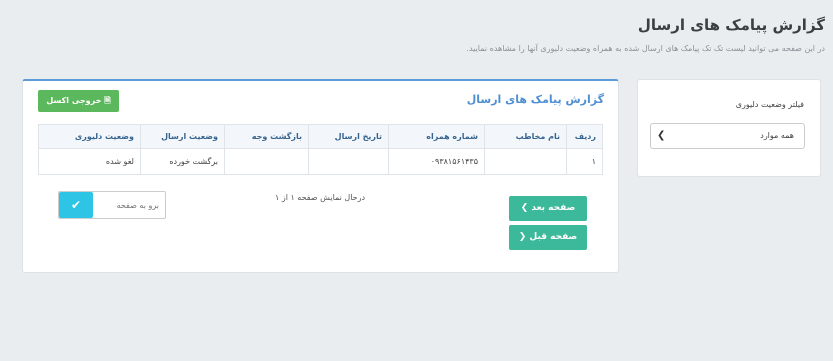 Image resolution: width=833 pixels, height=361 pixels. I want to click on goto-page-button: ✔, so click(76, 205).